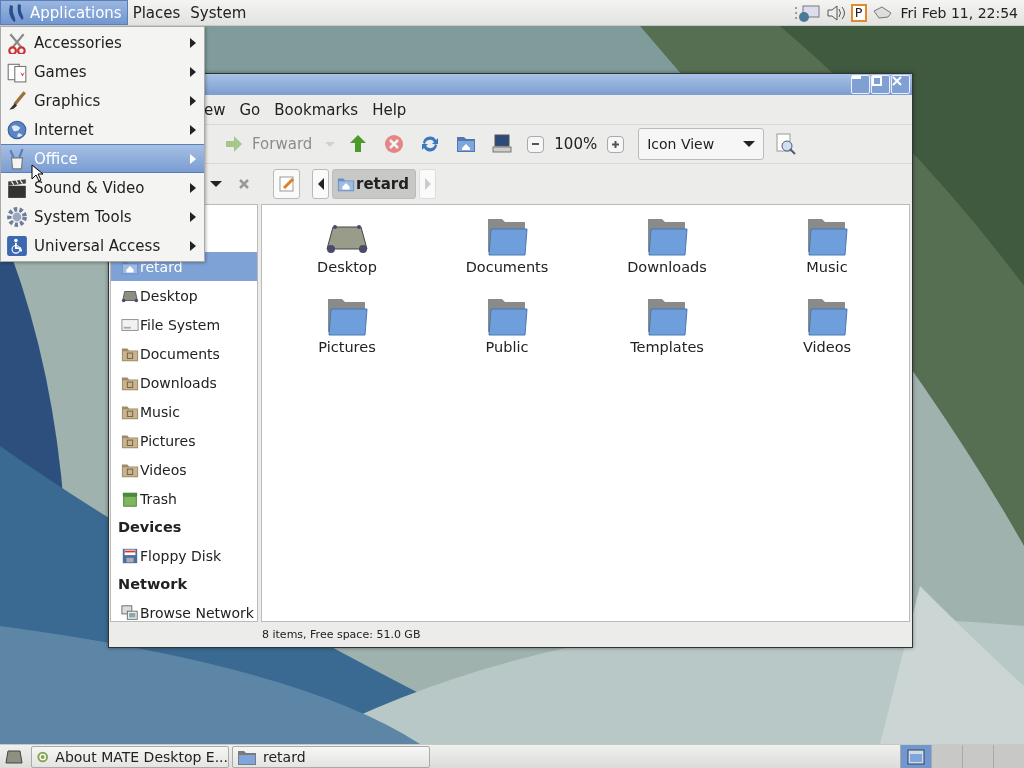 The width and height of the screenshot is (1024, 768). What do you see at coordinates (250, 109) in the screenshot?
I see `menu-item: Go` at bounding box center [250, 109].